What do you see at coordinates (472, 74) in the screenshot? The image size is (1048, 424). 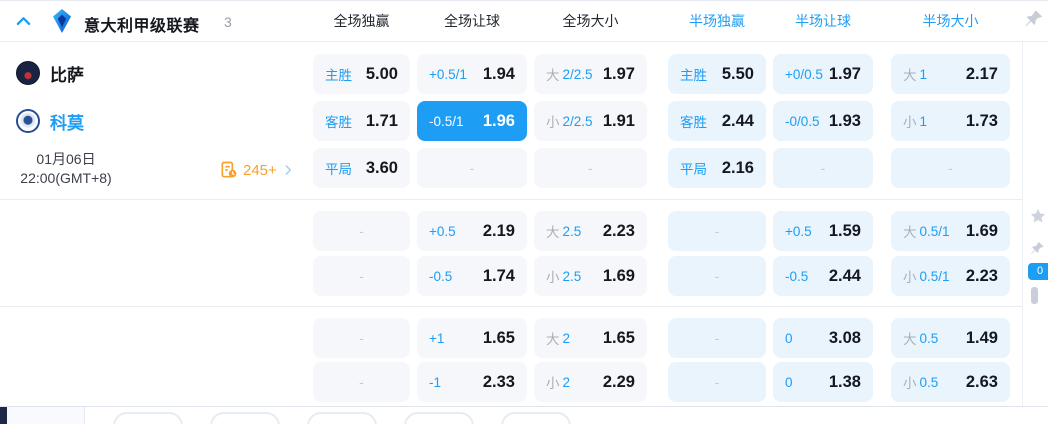 I see `odds-cell: +0.5/1 1.94` at bounding box center [472, 74].